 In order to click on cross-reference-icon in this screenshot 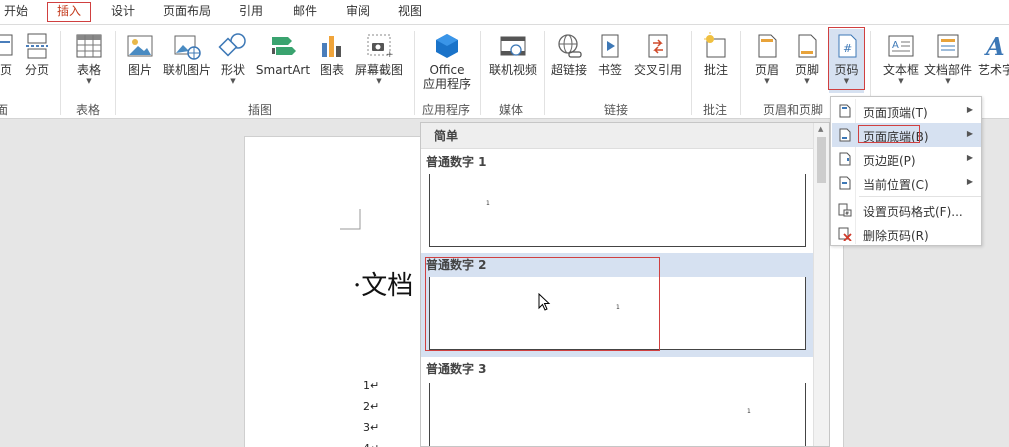, I will do `click(658, 46)`.